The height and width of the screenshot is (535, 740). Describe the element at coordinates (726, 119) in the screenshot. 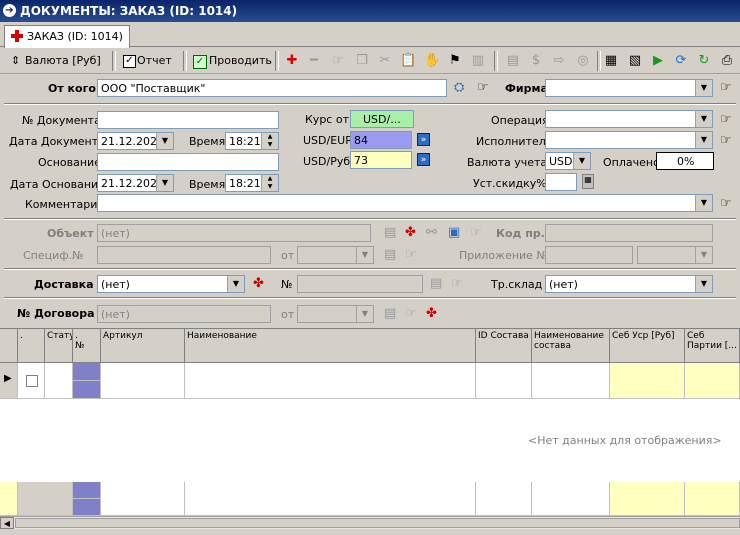

I see `operation-pointer-icon: ☞` at that location.